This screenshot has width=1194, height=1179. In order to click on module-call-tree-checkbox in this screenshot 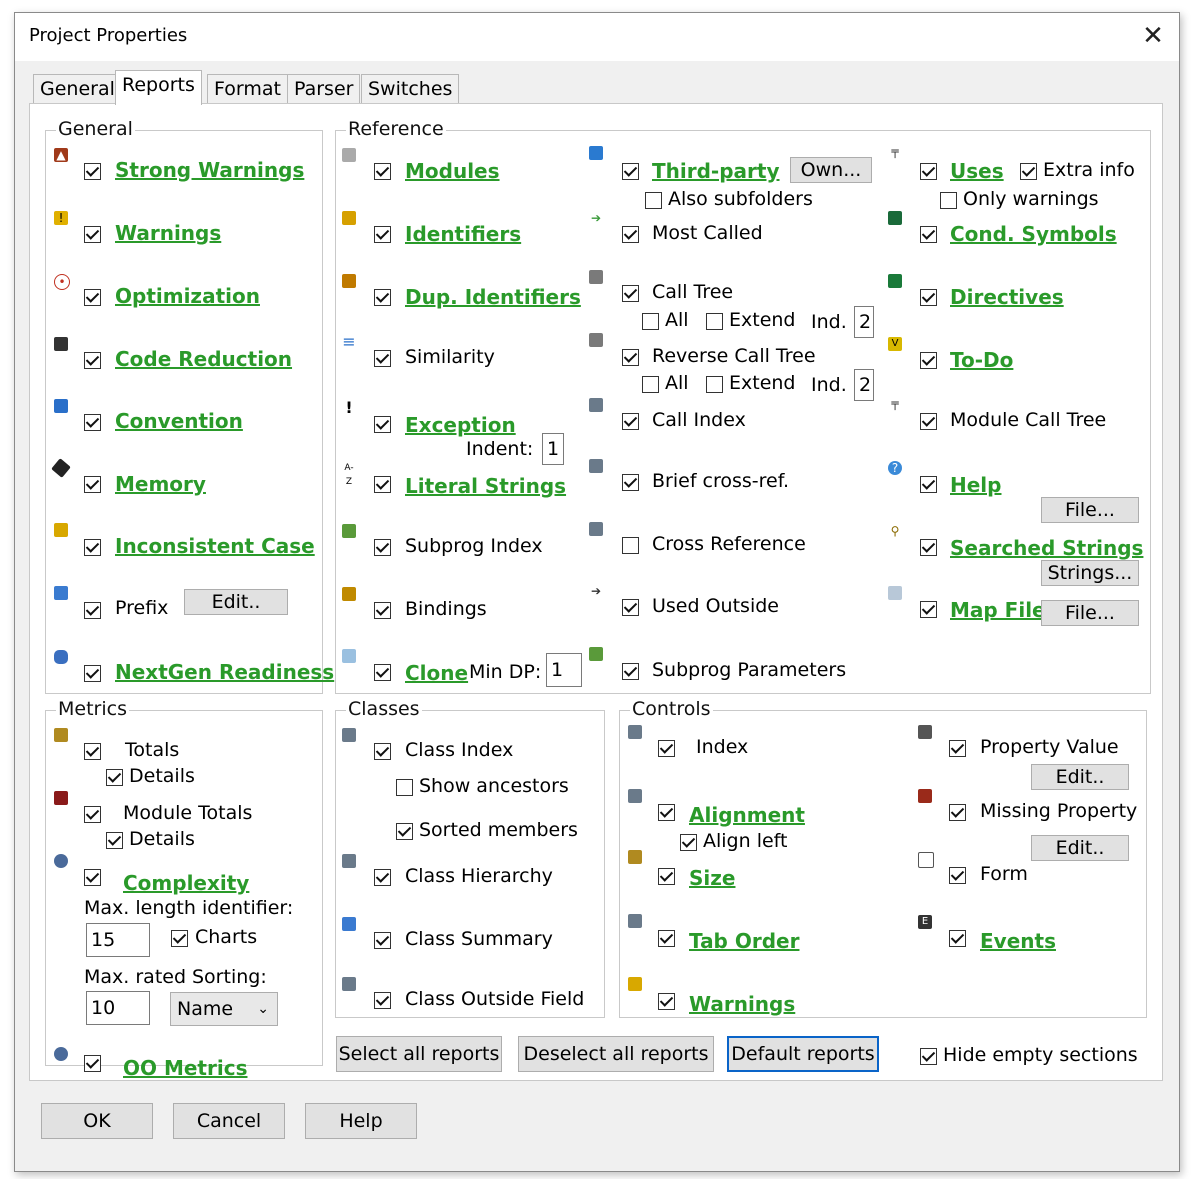, I will do `click(928, 421)`.